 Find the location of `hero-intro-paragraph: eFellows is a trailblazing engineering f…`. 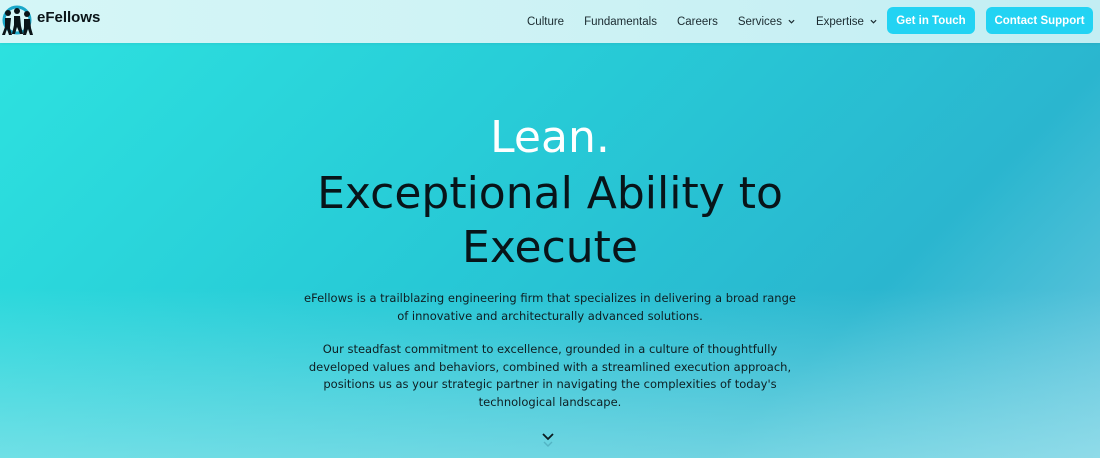

hero-intro-paragraph: eFellows is a trailblazing engineering f… is located at coordinates (550, 307).